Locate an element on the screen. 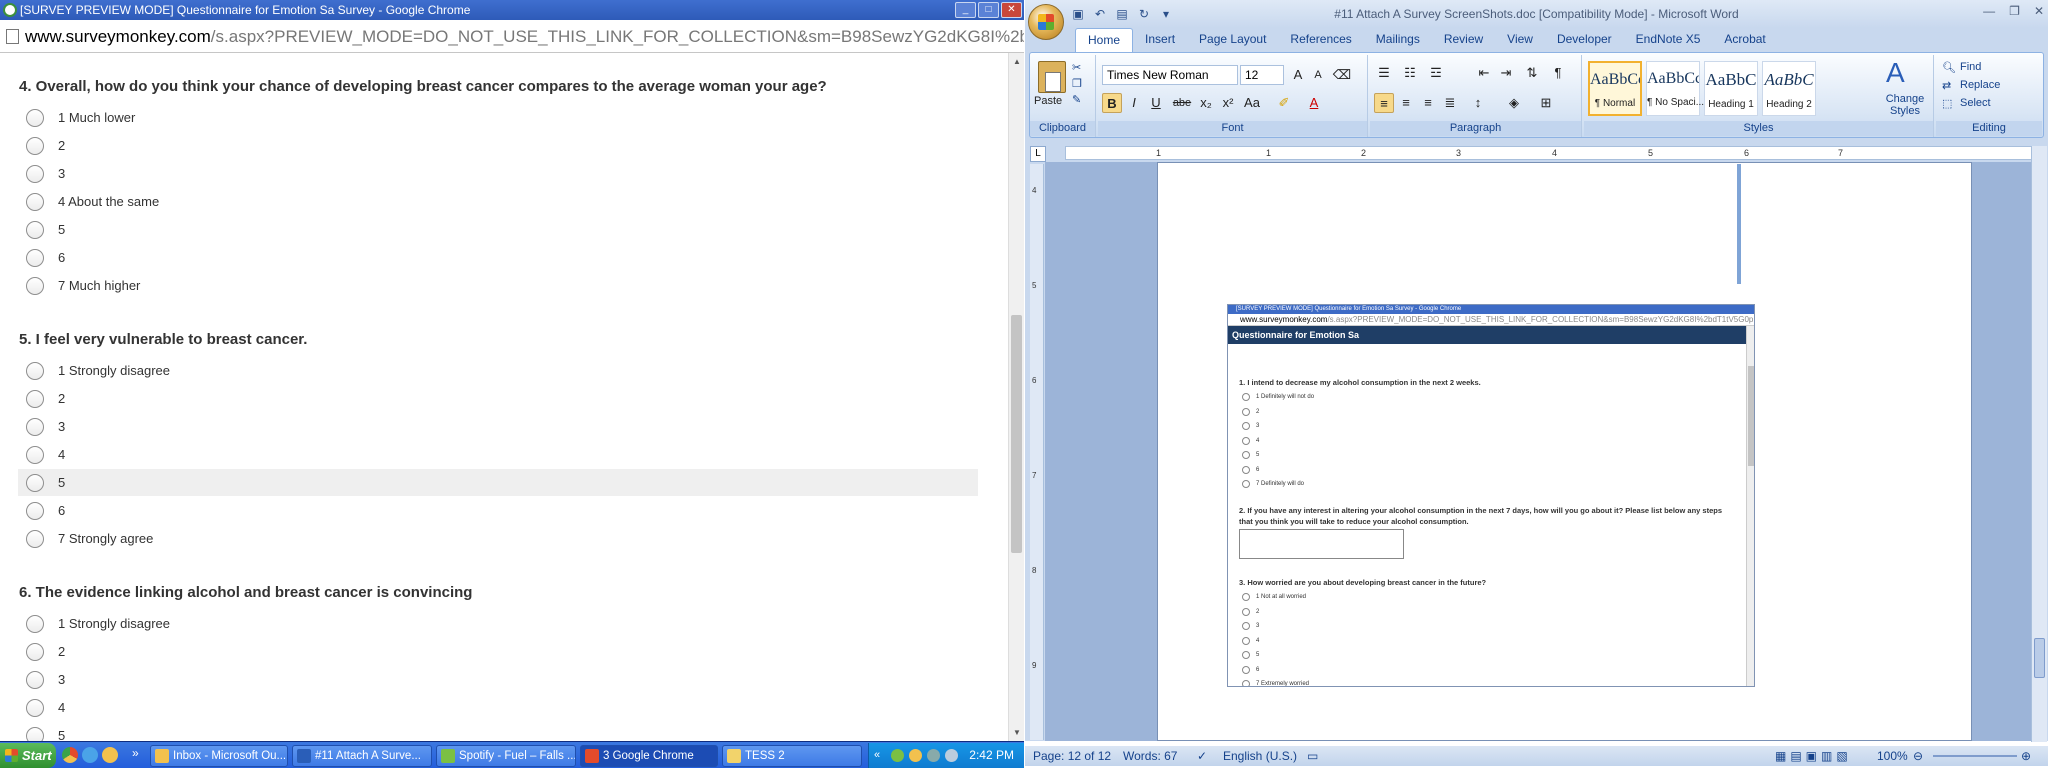 Image resolution: width=2048 pixels, height=768 pixels. find-button: Find is located at coordinates (1970, 67).